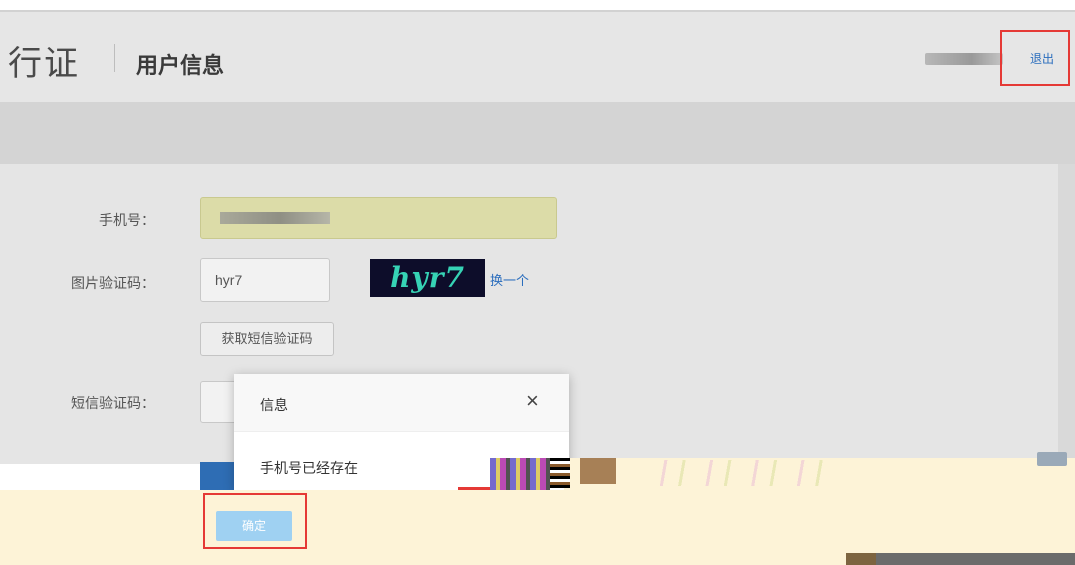 The height and width of the screenshot is (565, 1075). Describe the element at coordinates (401, 403) in the screenshot. I see `dialog-title-bar: 信息 ×` at that location.